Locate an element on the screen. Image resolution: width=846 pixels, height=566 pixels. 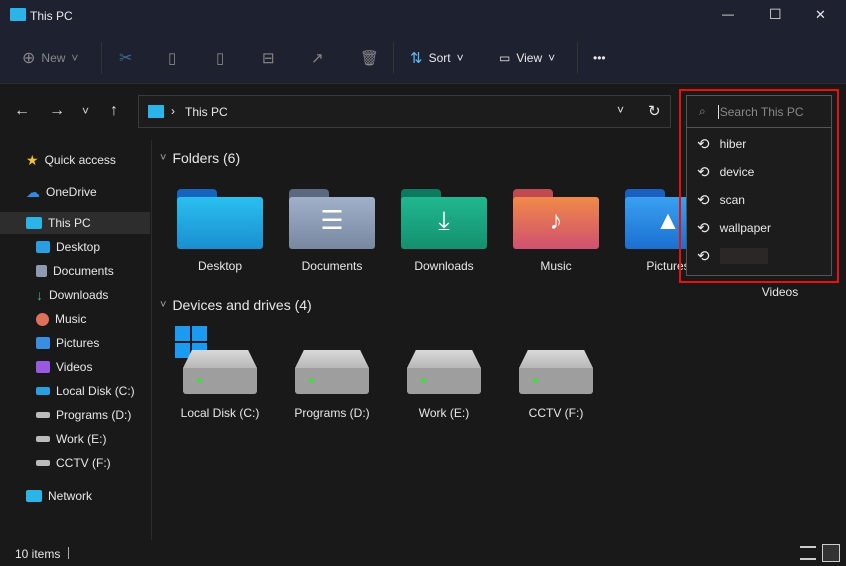
folder-videos: Videos is located at coordinates (780, 292).